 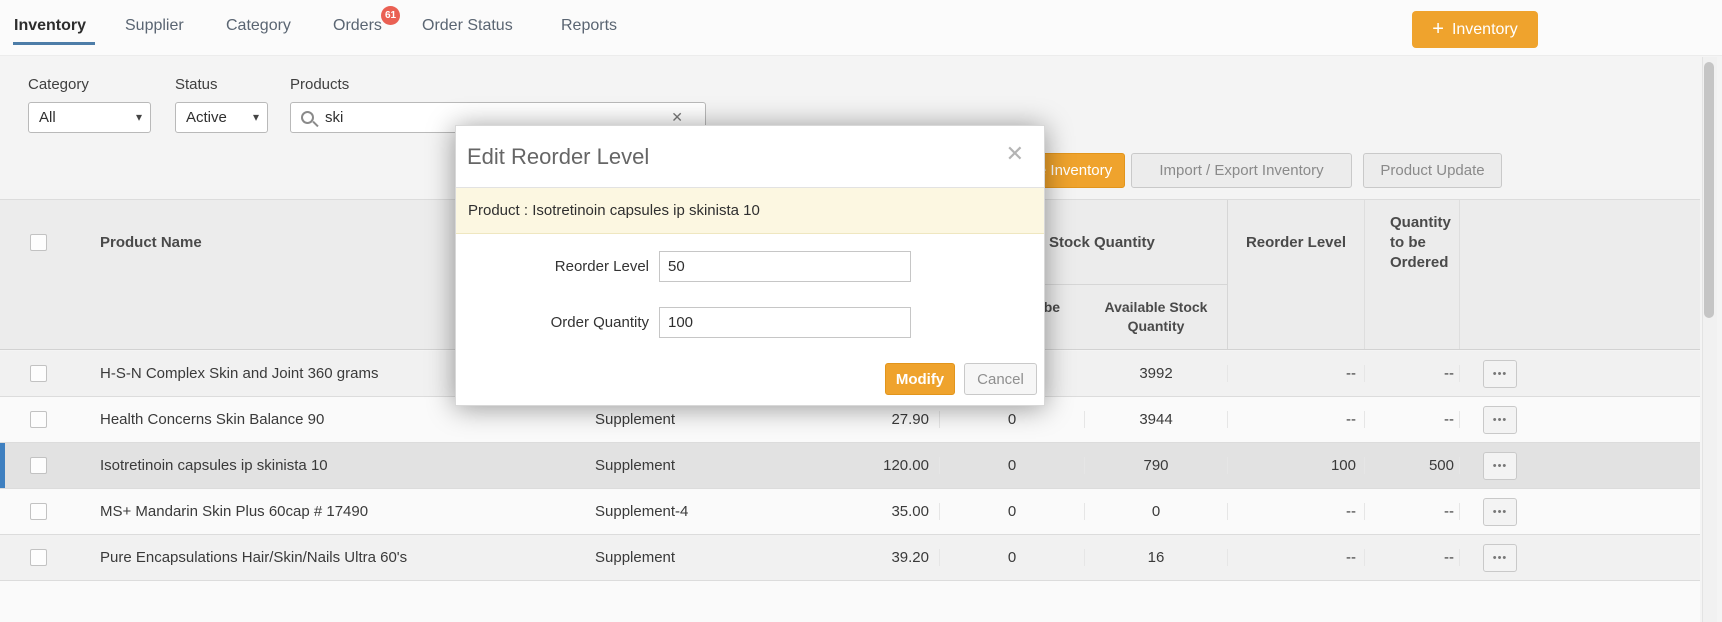 I want to click on modify-button: Modify, so click(x=920, y=379).